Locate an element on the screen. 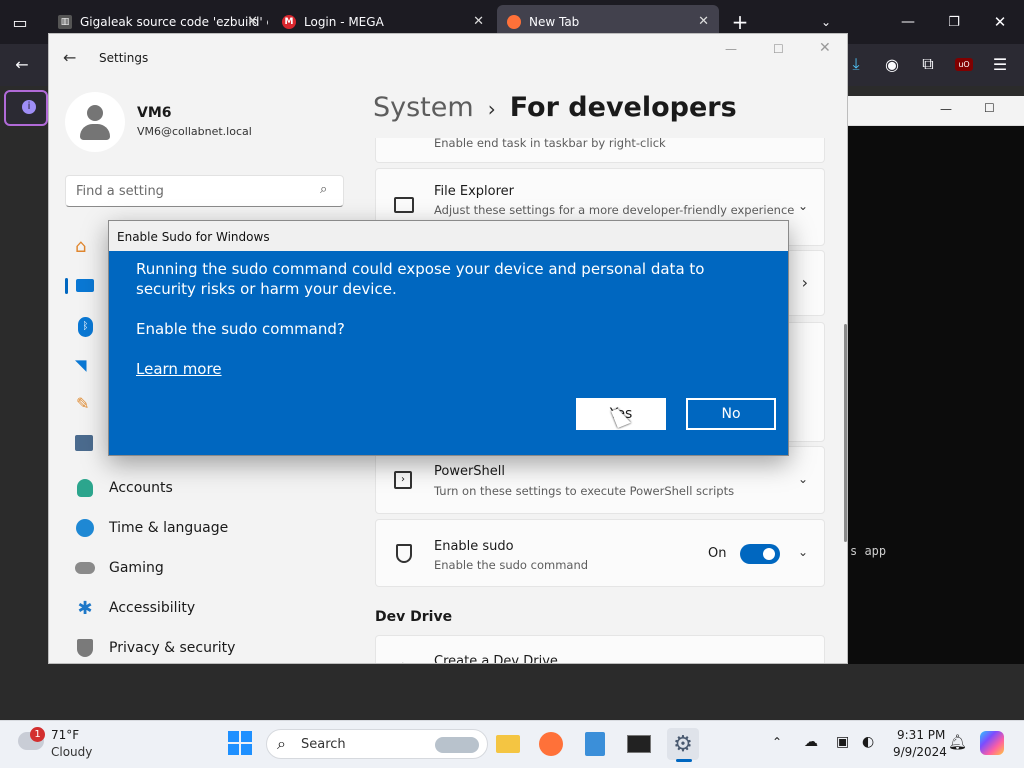 The width and height of the screenshot is (1024, 768). bluetooth-icon: ᛒ is located at coordinates (85, 327).